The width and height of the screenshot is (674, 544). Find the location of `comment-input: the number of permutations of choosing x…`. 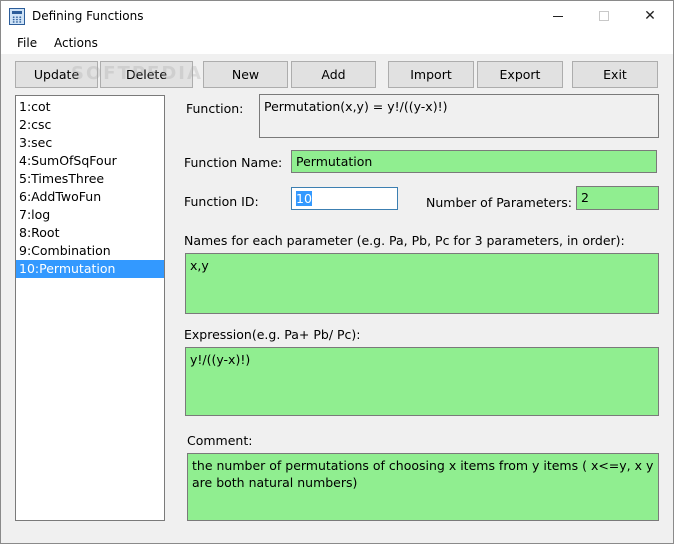

comment-input: the number of permutations of choosing x… is located at coordinates (423, 487).